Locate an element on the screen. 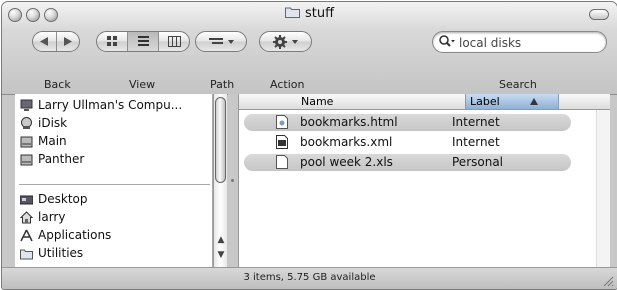  resize-dot is located at coordinates (232, 180).